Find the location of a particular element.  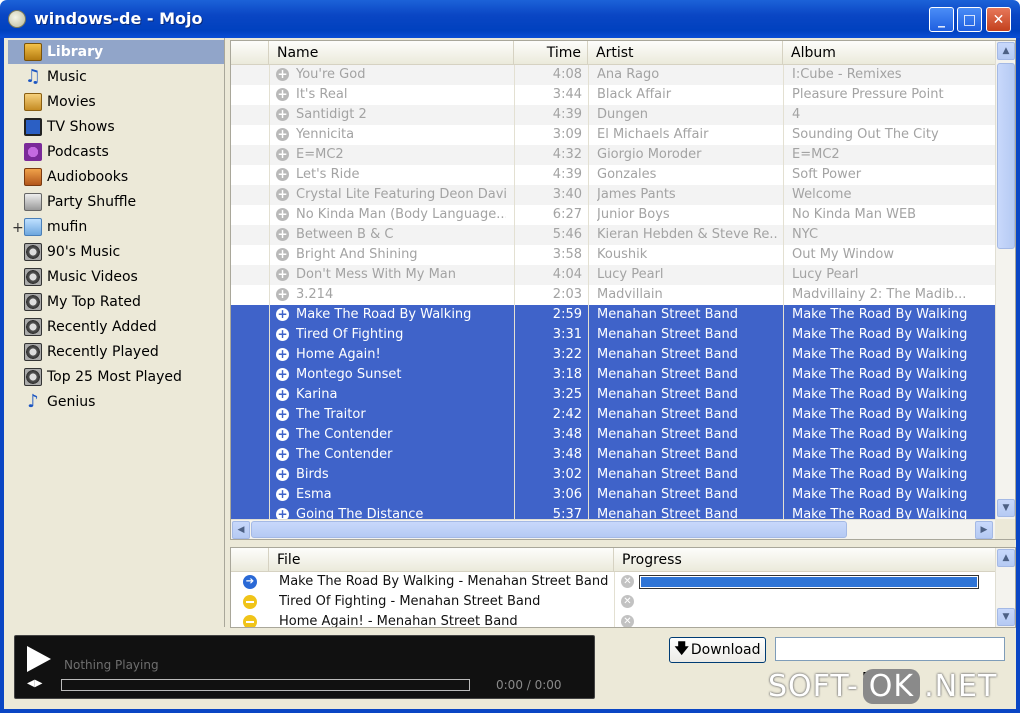

scroll-right-button: ▶ is located at coordinates (984, 530).